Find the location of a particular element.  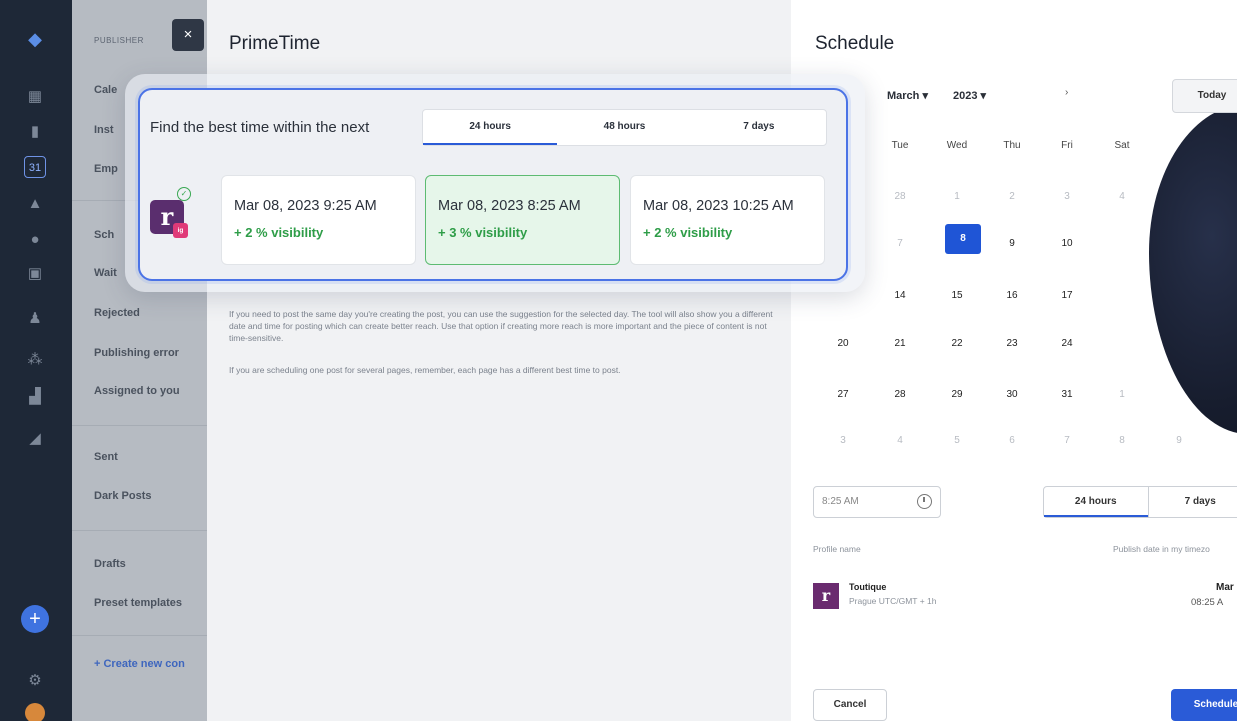

time-input: 8:25 AM is located at coordinates (877, 502).